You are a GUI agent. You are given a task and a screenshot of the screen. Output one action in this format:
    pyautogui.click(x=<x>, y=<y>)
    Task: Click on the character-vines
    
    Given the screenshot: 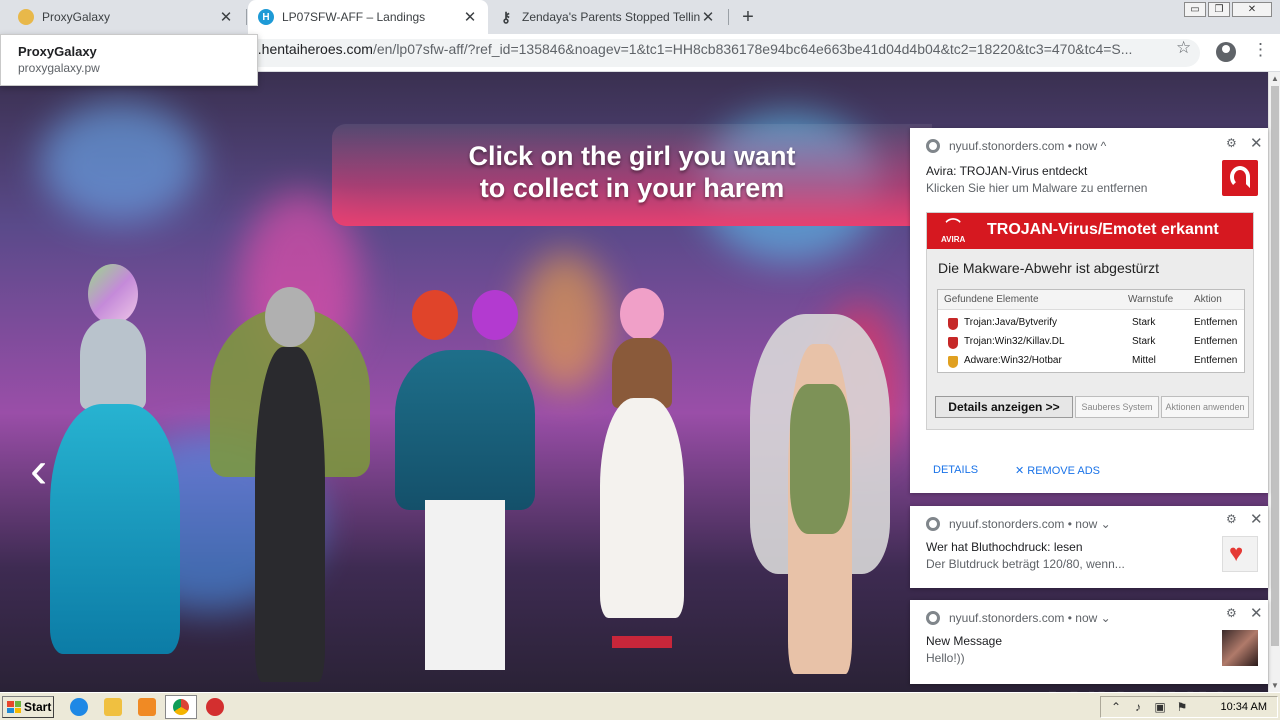 What is the action you would take?
    pyautogui.click(x=820, y=459)
    